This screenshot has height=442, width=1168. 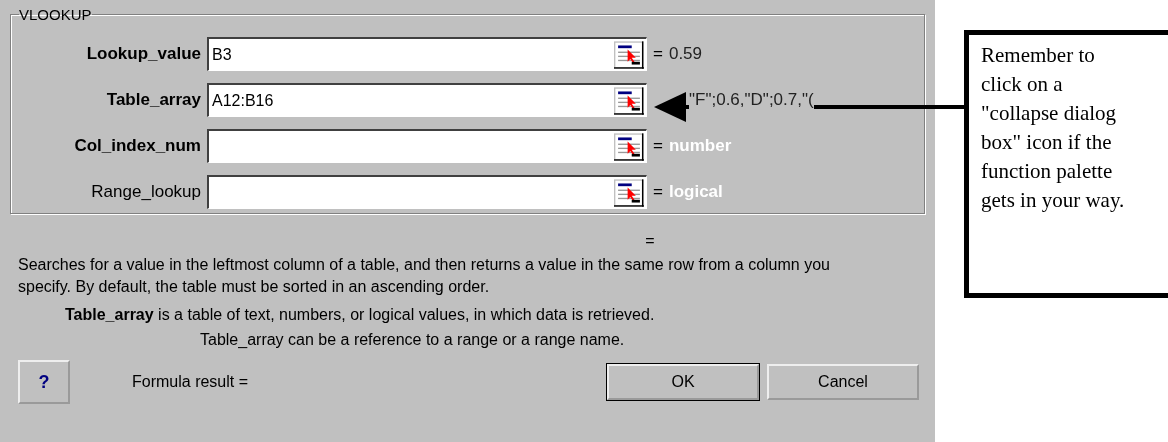 I want to click on group-title: VLOOKUP, so click(x=55, y=14).